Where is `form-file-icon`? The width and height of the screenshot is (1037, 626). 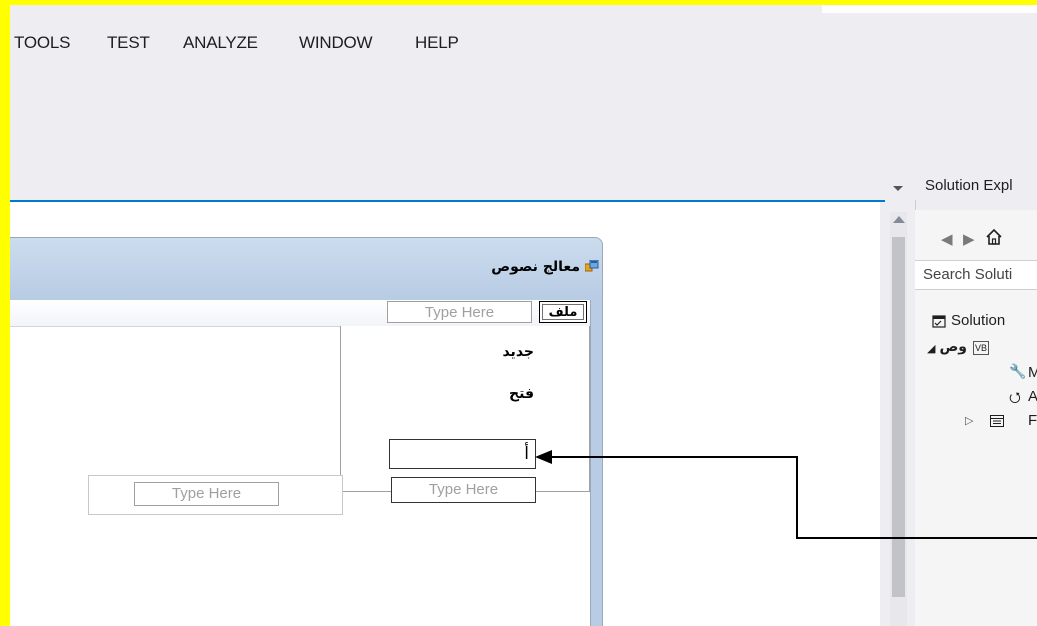
form-file-icon is located at coordinates (997, 421).